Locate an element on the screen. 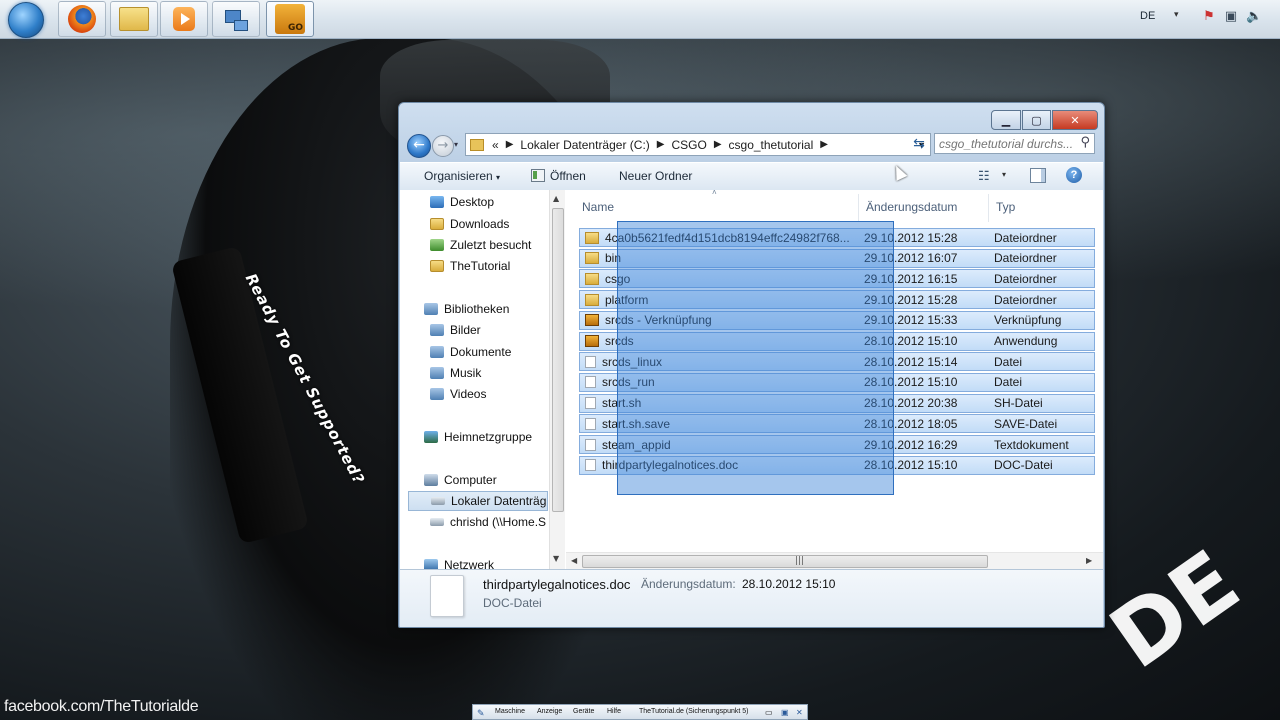 The width and height of the screenshot is (1280, 720). nav-label: Downloads is located at coordinates (480, 224).